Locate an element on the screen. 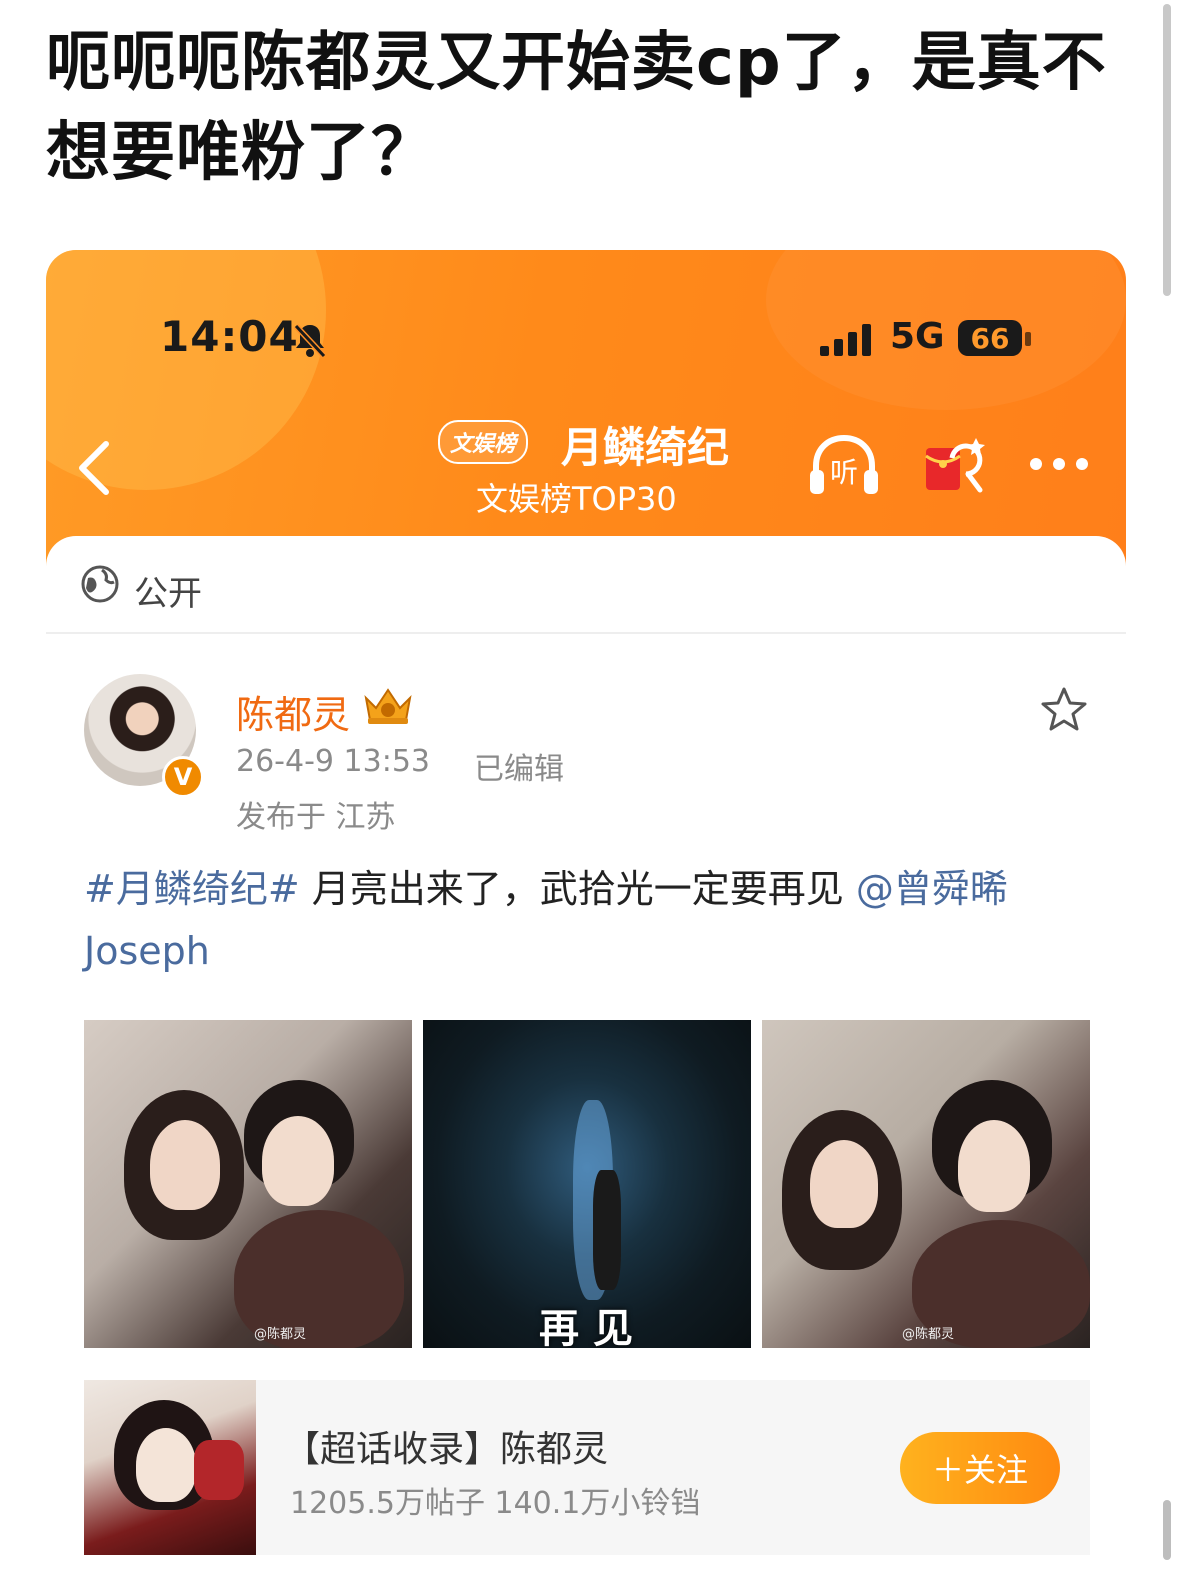  post-location: 发布于 江苏 is located at coordinates (316, 817).